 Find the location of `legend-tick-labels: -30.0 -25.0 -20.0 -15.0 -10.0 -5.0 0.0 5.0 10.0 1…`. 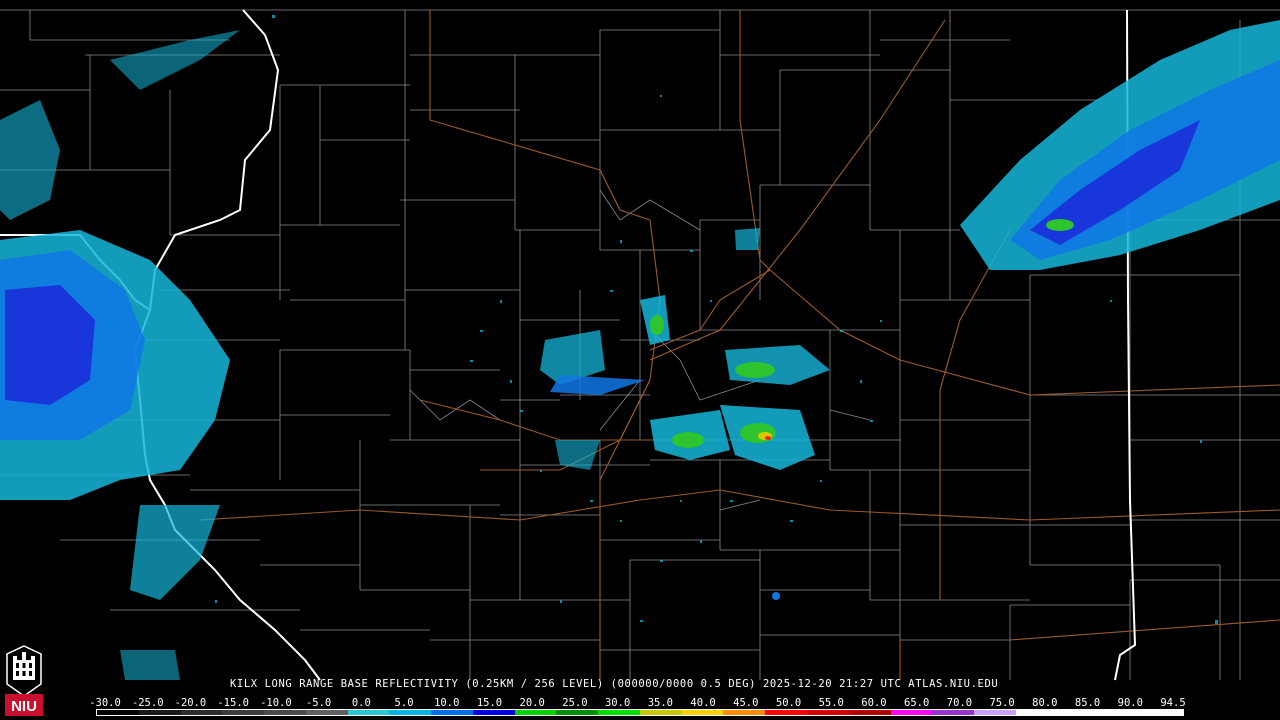

legend-tick-labels: -30.0 -25.0 -20.0 -15.0 -10.0 -5.0 0.0 5.0 10.0 1… is located at coordinates (642, 703).